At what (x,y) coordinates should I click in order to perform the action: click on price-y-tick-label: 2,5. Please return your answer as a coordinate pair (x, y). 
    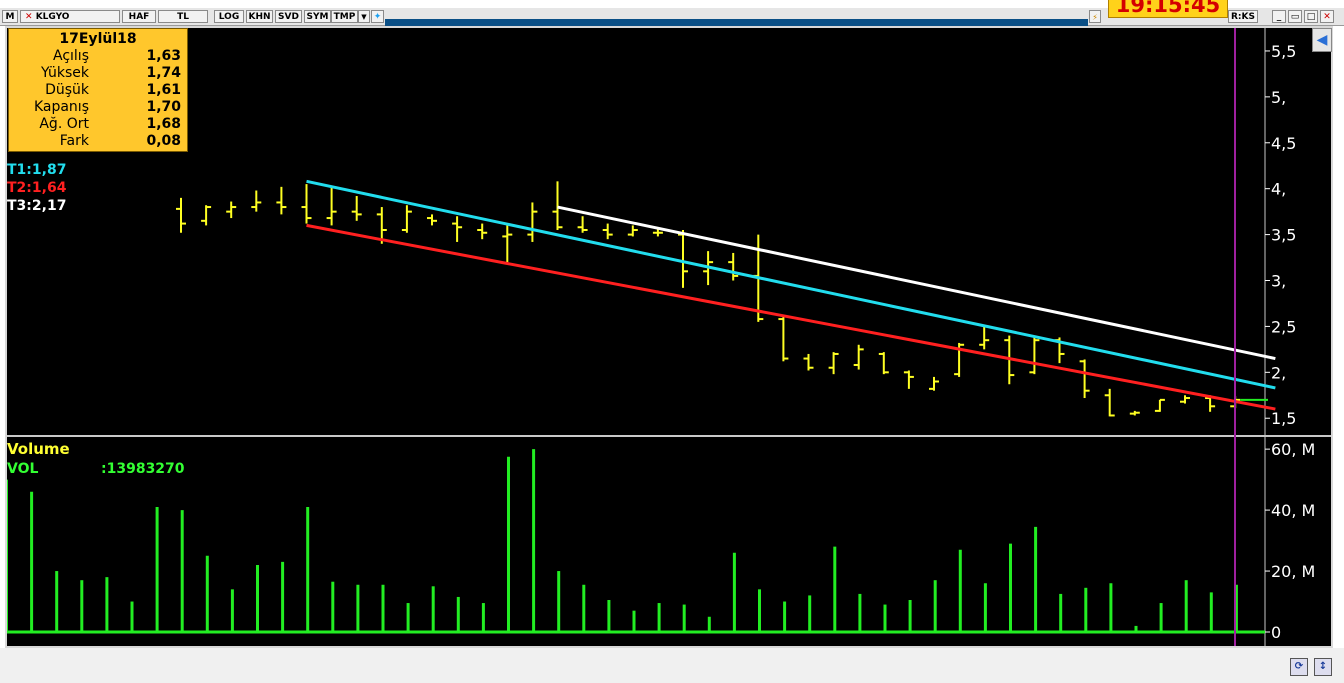
    Looking at the image, I should click on (1283, 326).